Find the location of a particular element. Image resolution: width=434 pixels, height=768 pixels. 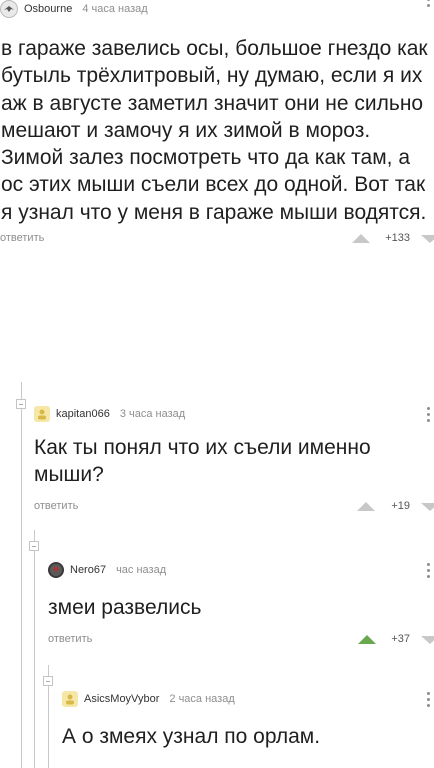

comment-time: час назад is located at coordinates (141, 570).